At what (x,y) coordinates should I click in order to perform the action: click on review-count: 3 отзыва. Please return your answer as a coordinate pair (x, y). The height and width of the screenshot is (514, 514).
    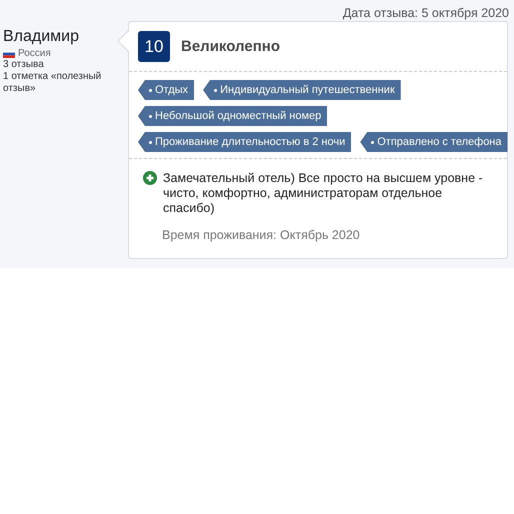
    Looking at the image, I should click on (24, 65).